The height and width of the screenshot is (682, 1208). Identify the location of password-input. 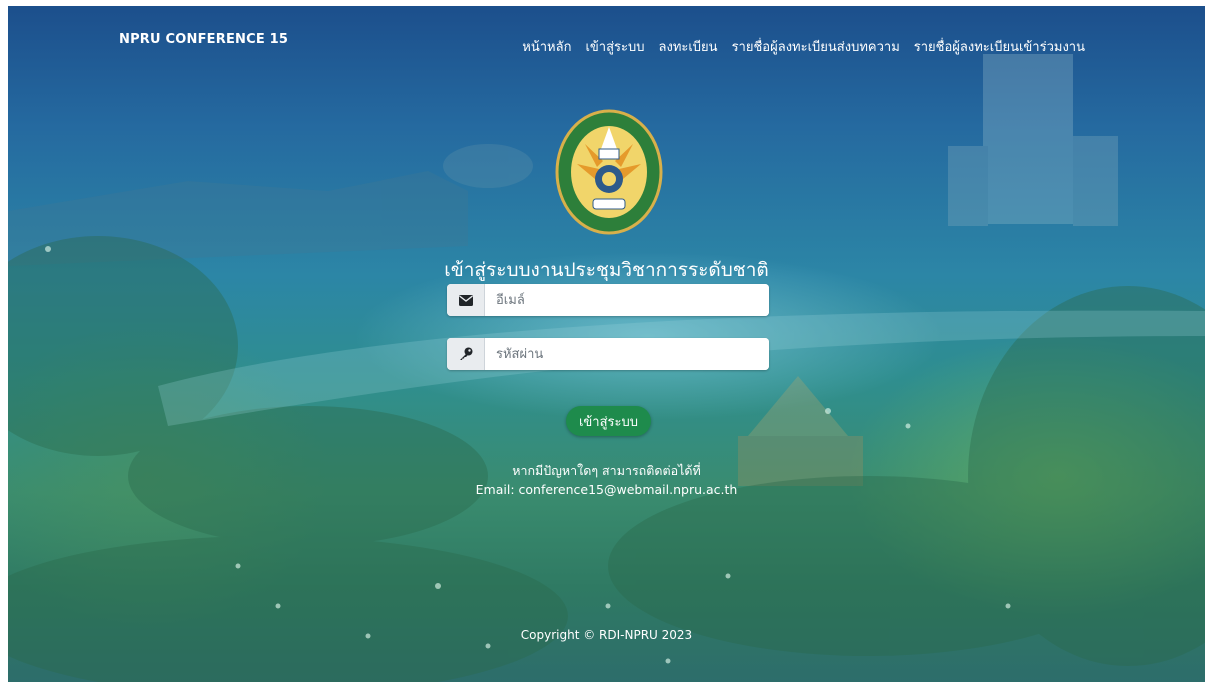
(627, 354).